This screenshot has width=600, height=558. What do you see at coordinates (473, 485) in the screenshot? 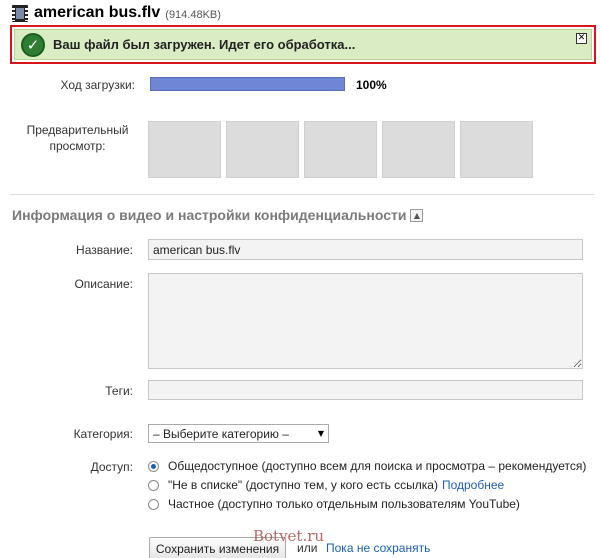
I see `learn-more-link: Подробнее` at bounding box center [473, 485].